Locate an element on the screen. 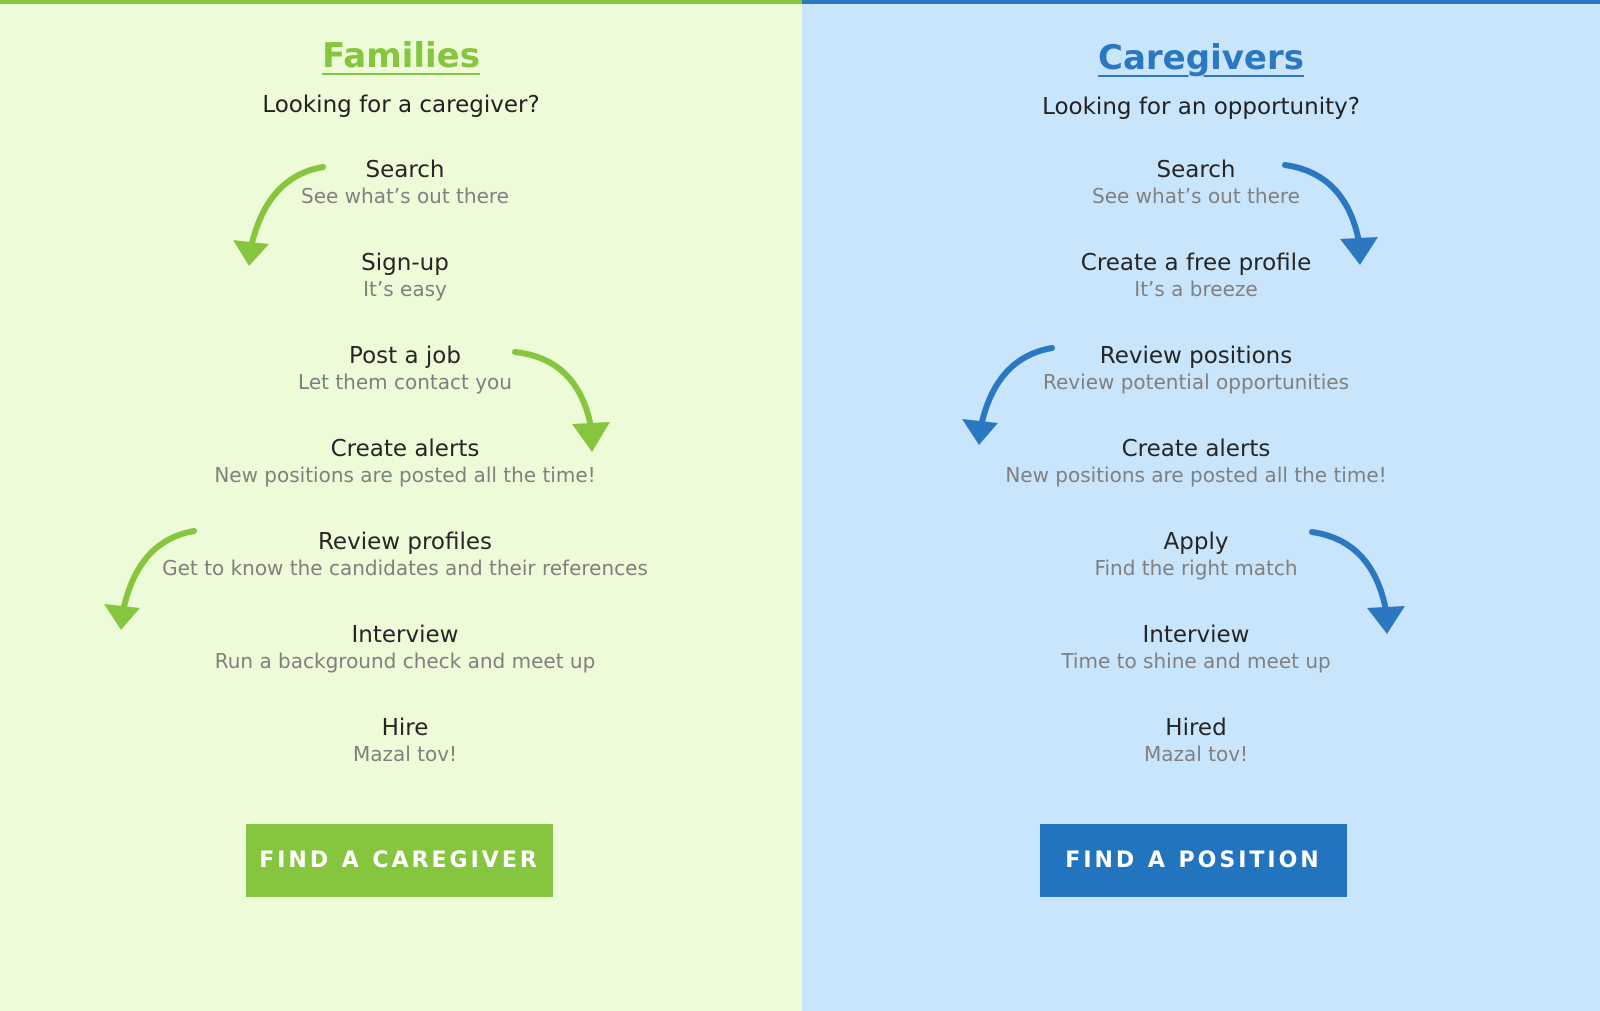  step-title: Review positions is located at coordinates (1196, 356).